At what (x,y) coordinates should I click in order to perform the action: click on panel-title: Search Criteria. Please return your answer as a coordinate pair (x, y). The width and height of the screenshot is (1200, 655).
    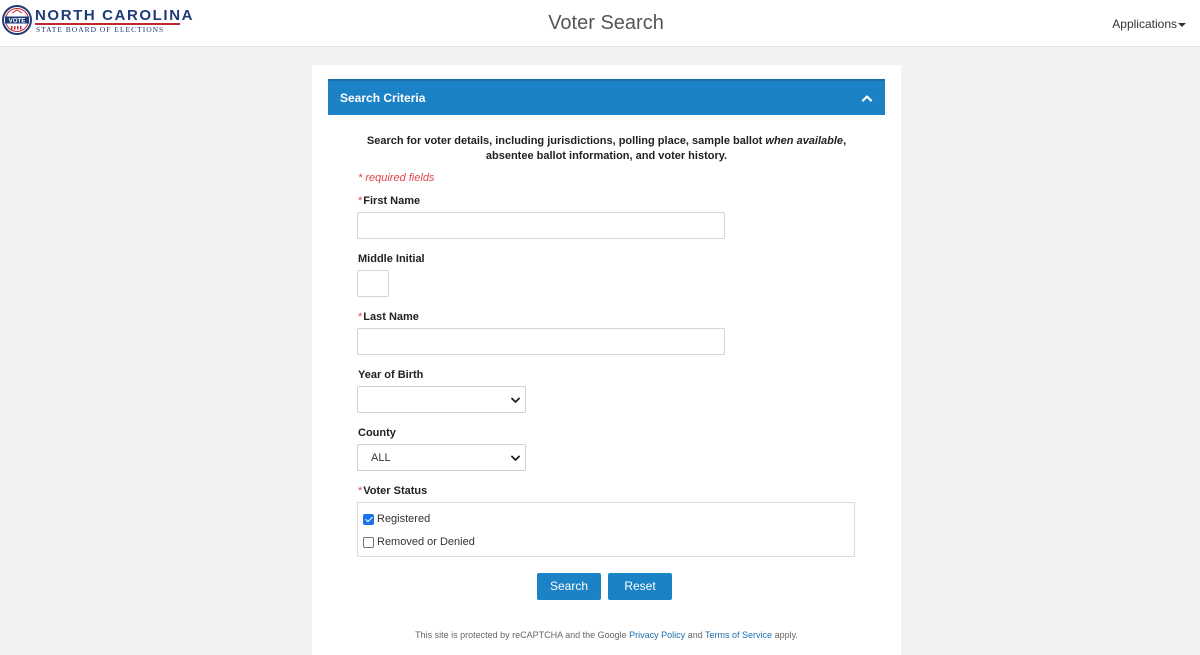
    Looking at the image, I should click on (383, 98).